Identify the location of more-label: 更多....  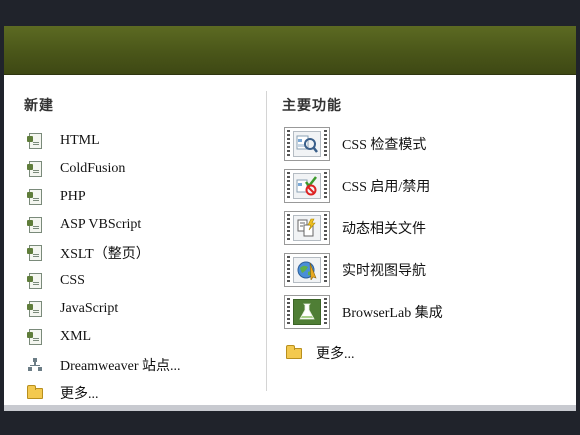
(335, 354).